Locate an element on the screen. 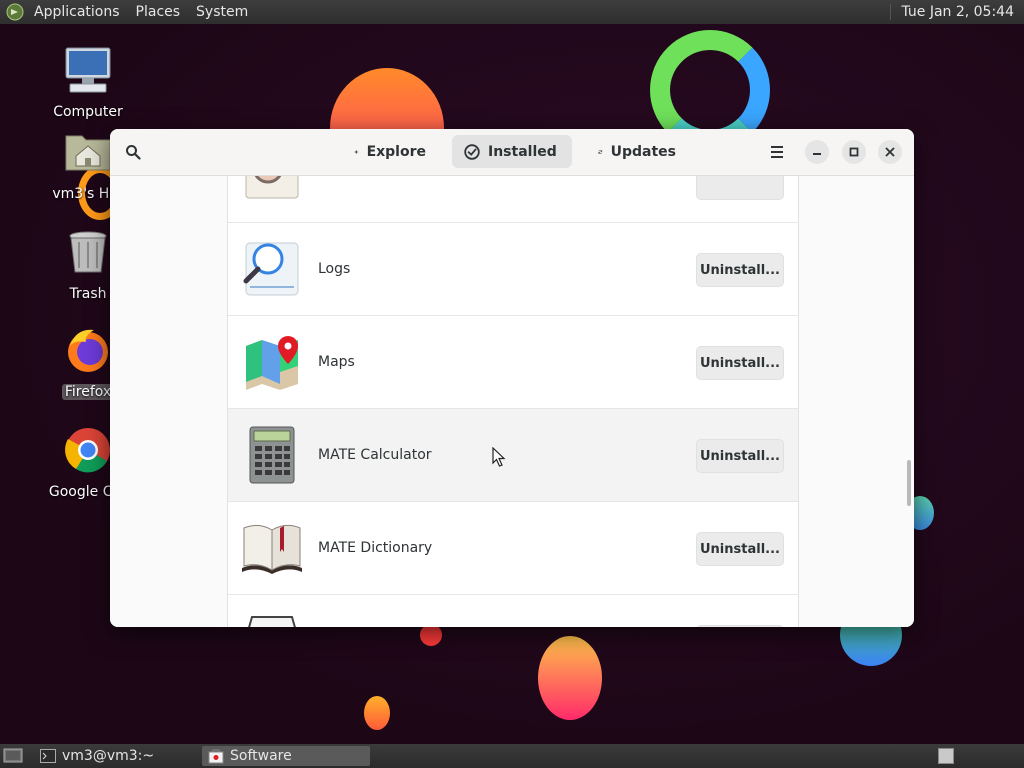 Image resolution: width=1024 pixels, height=768 pixels. taskbar-item-software: Software is located at coordinates (286, 756).